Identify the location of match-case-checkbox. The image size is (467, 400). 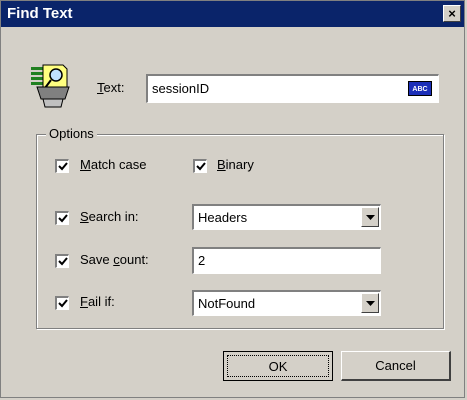
(62, 166).